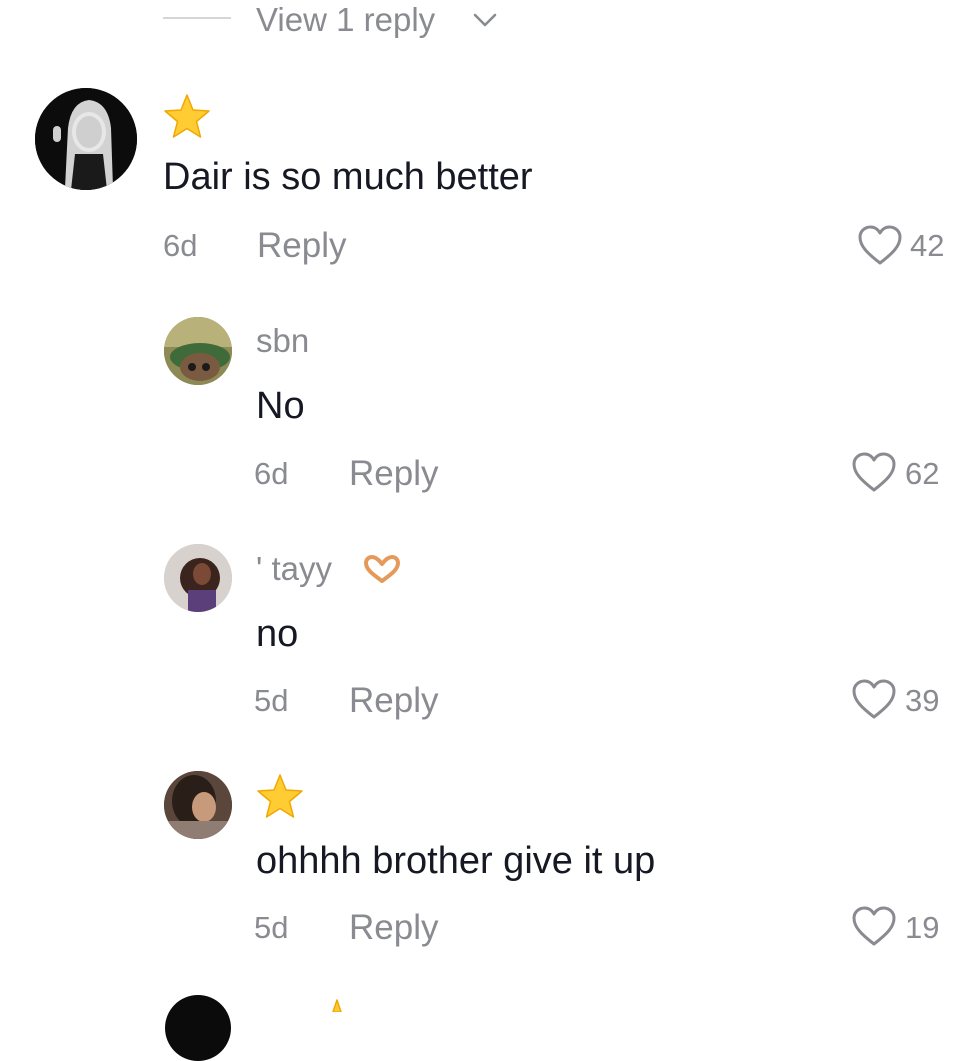 This screenshot has height=1061, width=959. I want to click on comment-text: No, so click(280, 406).